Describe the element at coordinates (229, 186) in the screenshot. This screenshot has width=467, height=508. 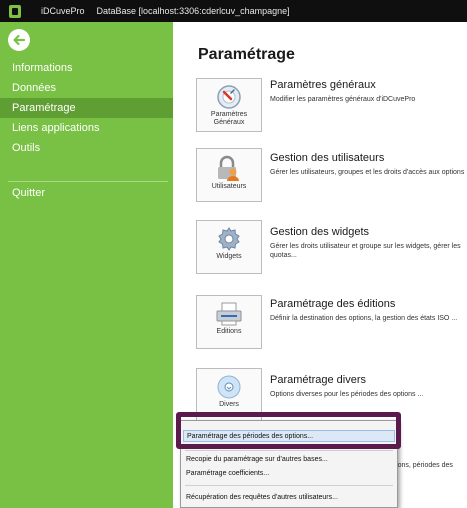
I see `tile-label: Utilisateurs` at that location.